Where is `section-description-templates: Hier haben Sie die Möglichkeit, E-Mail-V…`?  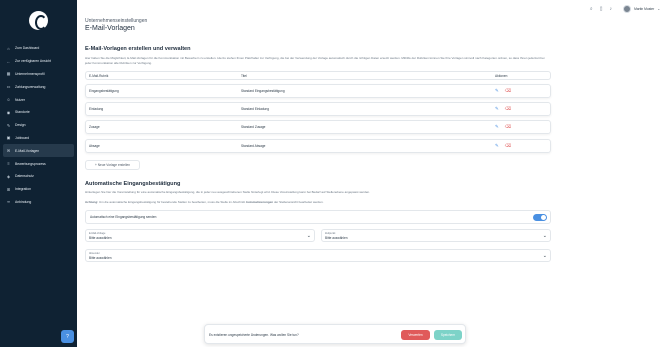
section-description-templates: Hier haben Sie die Möglichkeit, E-Mail-V… is located at coordinates (315, 60).